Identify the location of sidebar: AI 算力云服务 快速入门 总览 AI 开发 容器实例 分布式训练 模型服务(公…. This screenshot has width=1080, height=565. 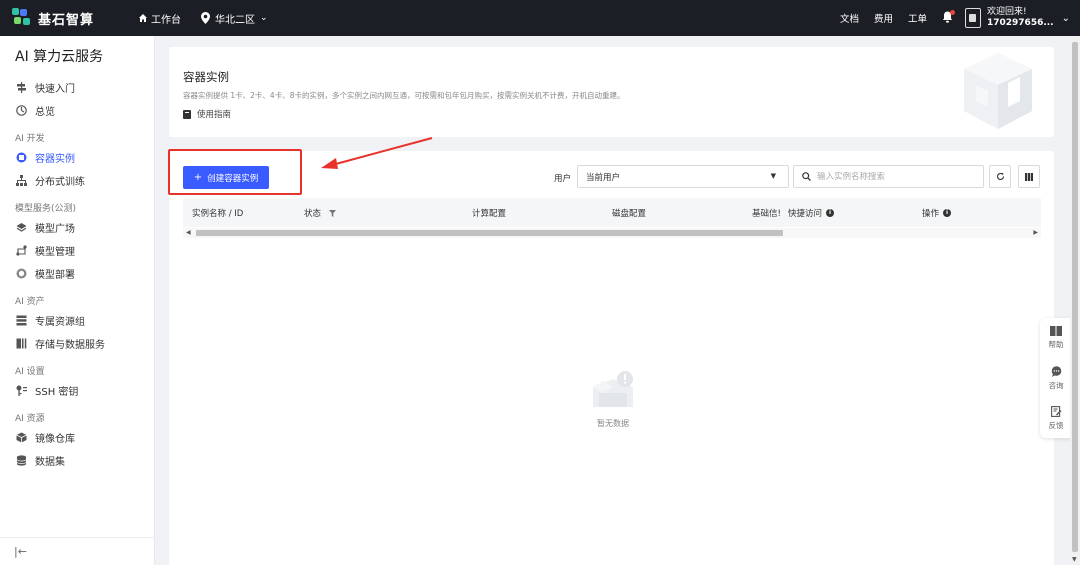
(77, 300).